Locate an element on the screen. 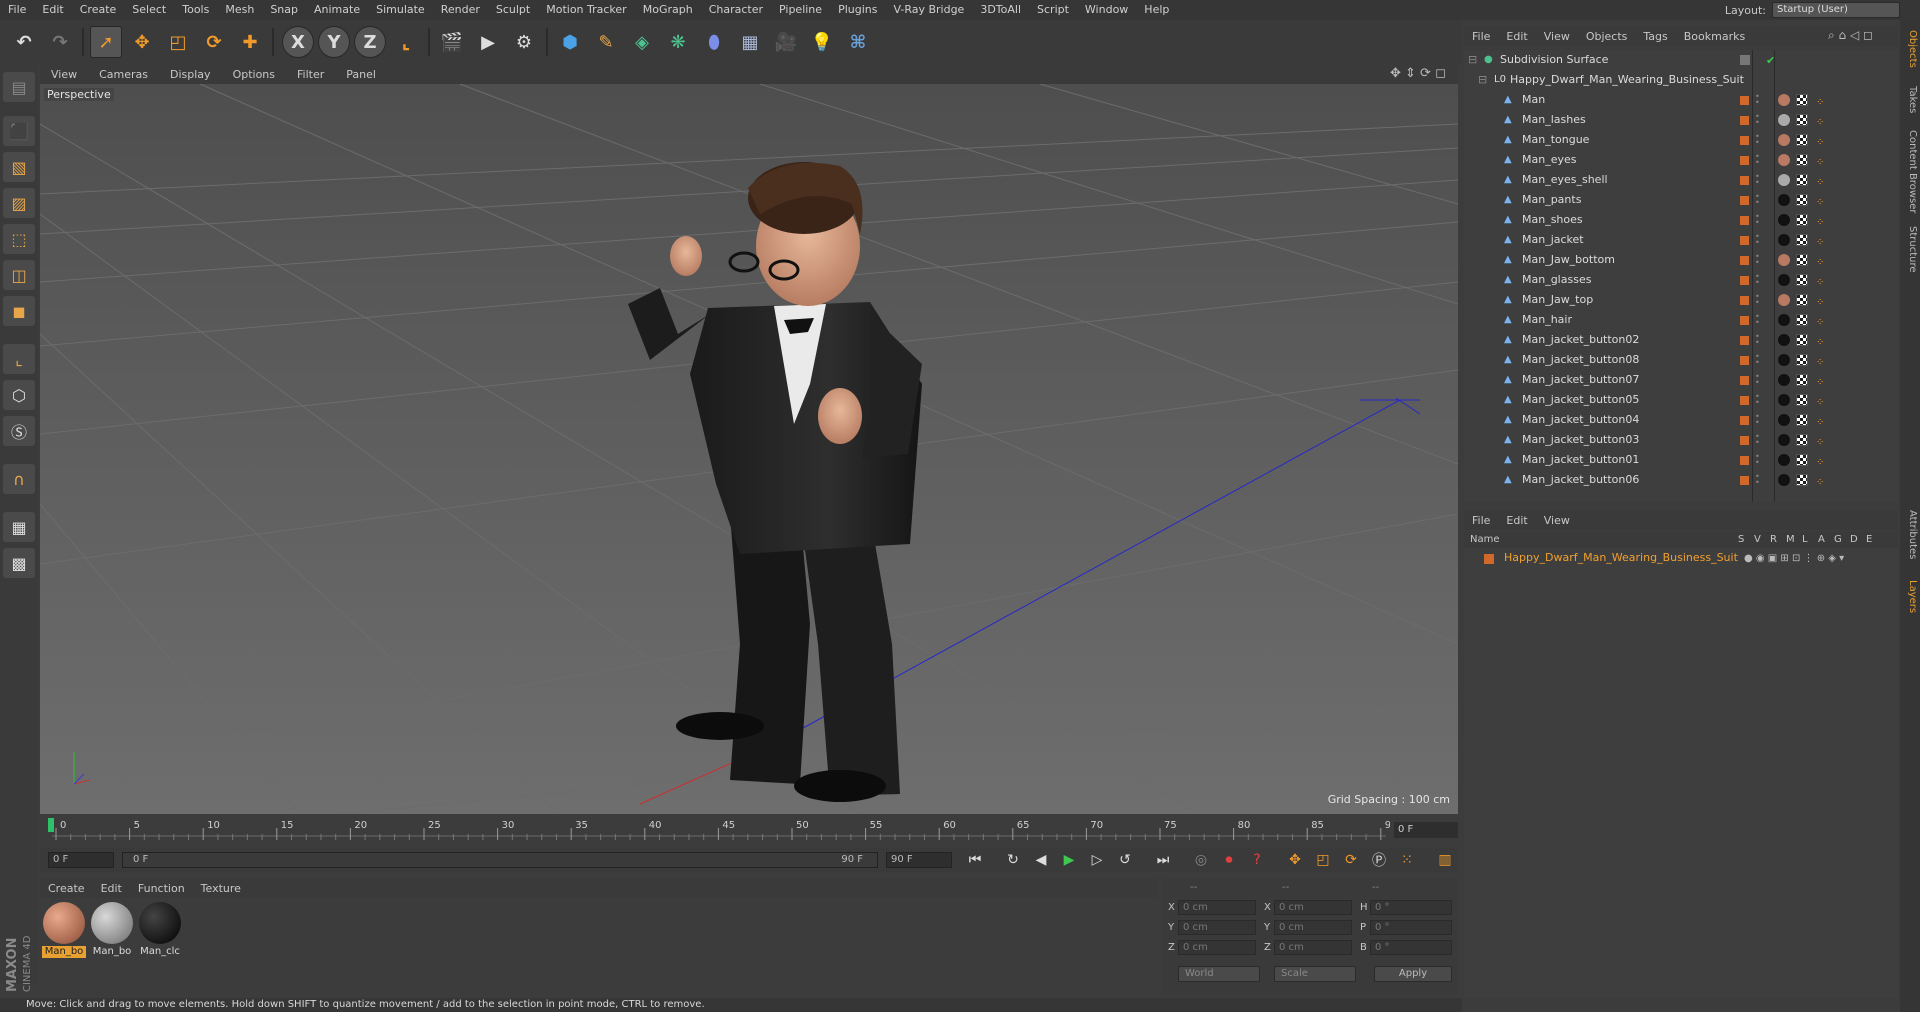 This screenshot has width=1920, height=1012. object-row: ▲ Man_eyes • • ⁘ is located at coordinates (1681, 160).